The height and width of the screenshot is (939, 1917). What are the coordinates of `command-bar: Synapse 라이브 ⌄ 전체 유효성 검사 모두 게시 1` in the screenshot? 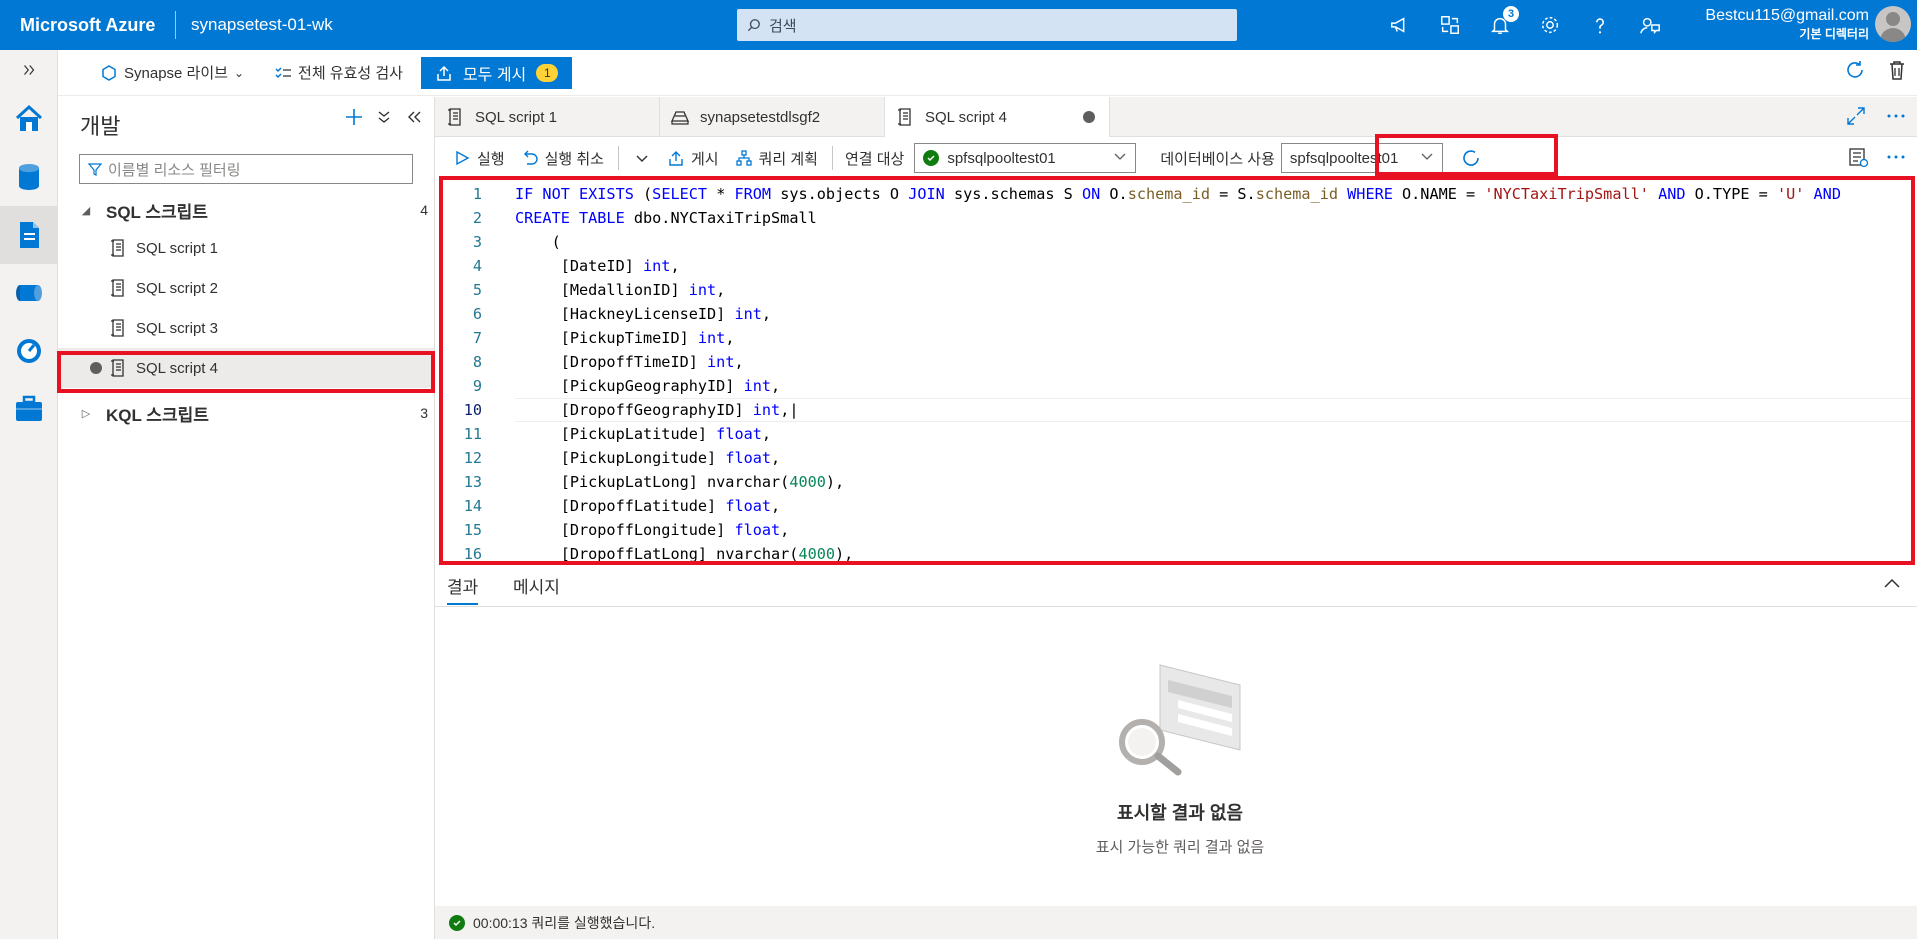 It's located at (987, 73).